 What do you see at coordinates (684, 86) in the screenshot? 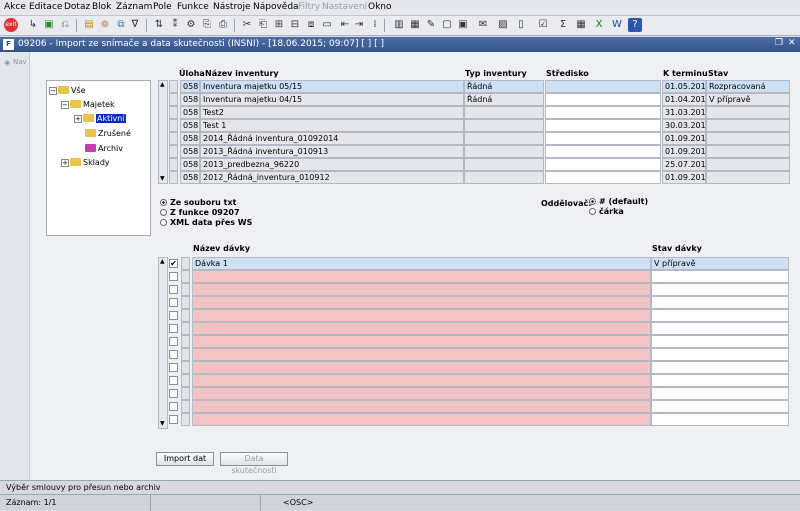
I see `inventory-cell-termin: 01.05.2015` at bounding box center [684, 86].